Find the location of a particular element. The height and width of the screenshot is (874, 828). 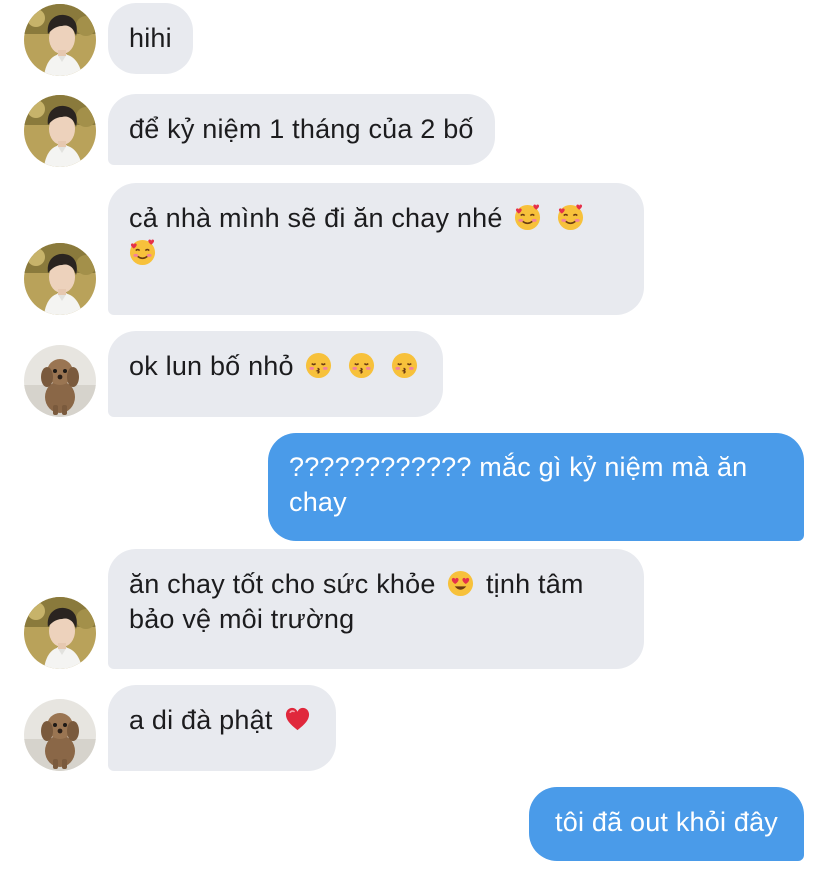

message-text-part: ăn chay tốt cho sức khỏe is located at coordinates (282, 584).